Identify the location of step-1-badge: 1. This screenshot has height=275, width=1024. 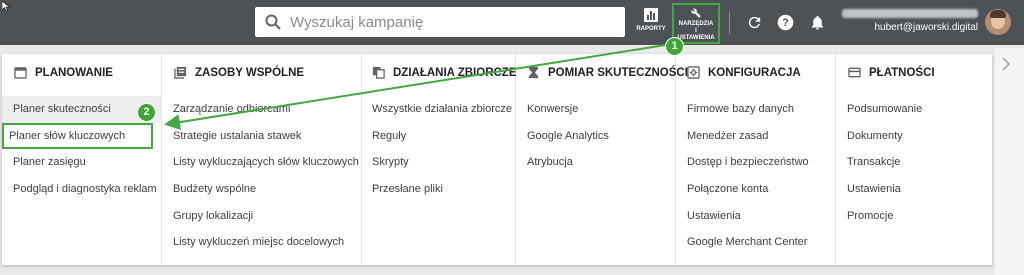
(674, 46).